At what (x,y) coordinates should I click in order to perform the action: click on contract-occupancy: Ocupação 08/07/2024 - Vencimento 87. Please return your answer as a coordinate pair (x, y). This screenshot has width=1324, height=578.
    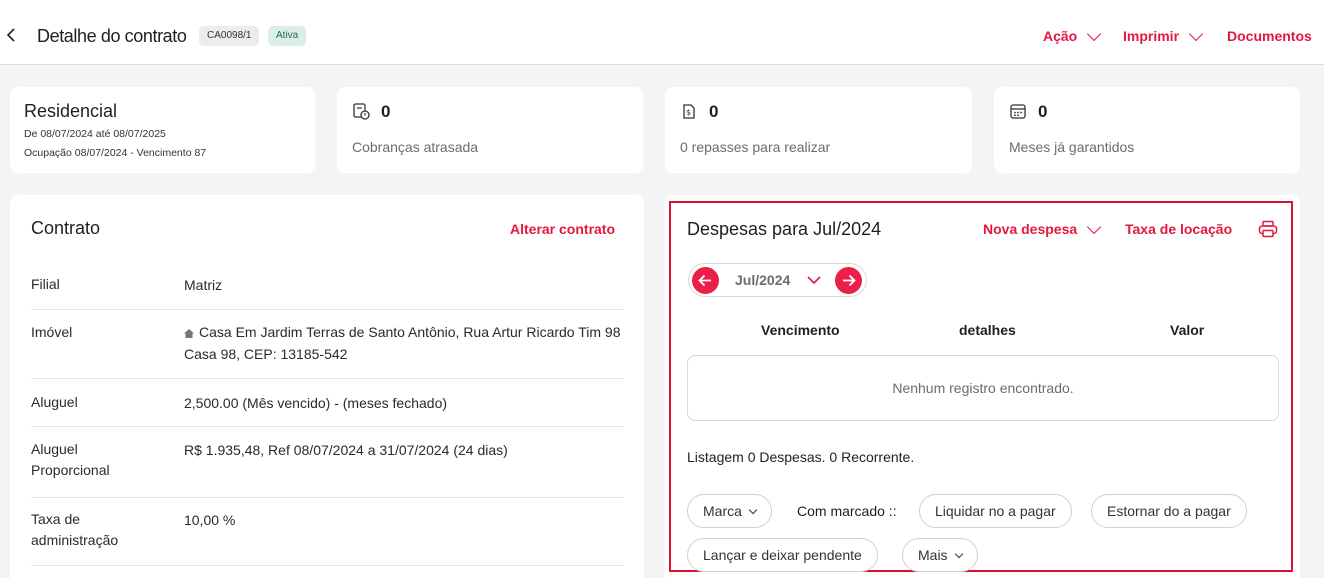
    Looking at the image, I should click on (115, 153).